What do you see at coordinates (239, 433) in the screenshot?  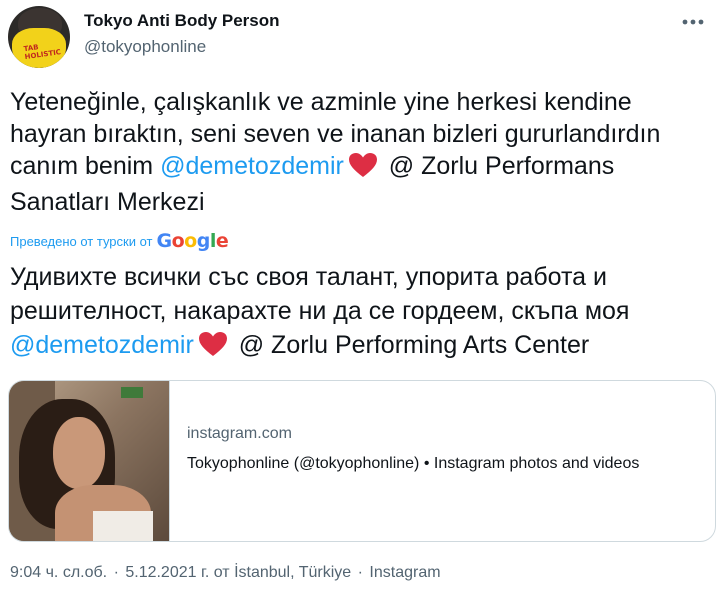 I see `card-domain: instagram.com` at bounding box center [239, 433].